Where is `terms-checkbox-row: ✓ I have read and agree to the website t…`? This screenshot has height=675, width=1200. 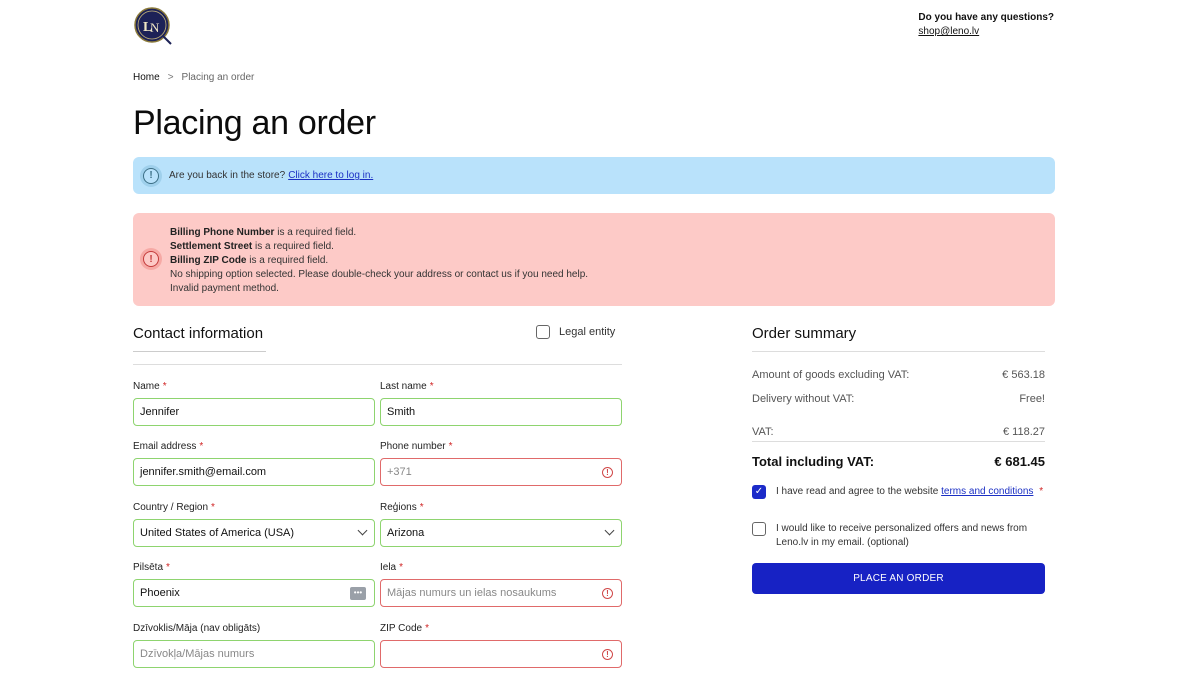
terms-checkbox-row: ✓ I have read and agree to the website t… is located at coordinates (898, 492).